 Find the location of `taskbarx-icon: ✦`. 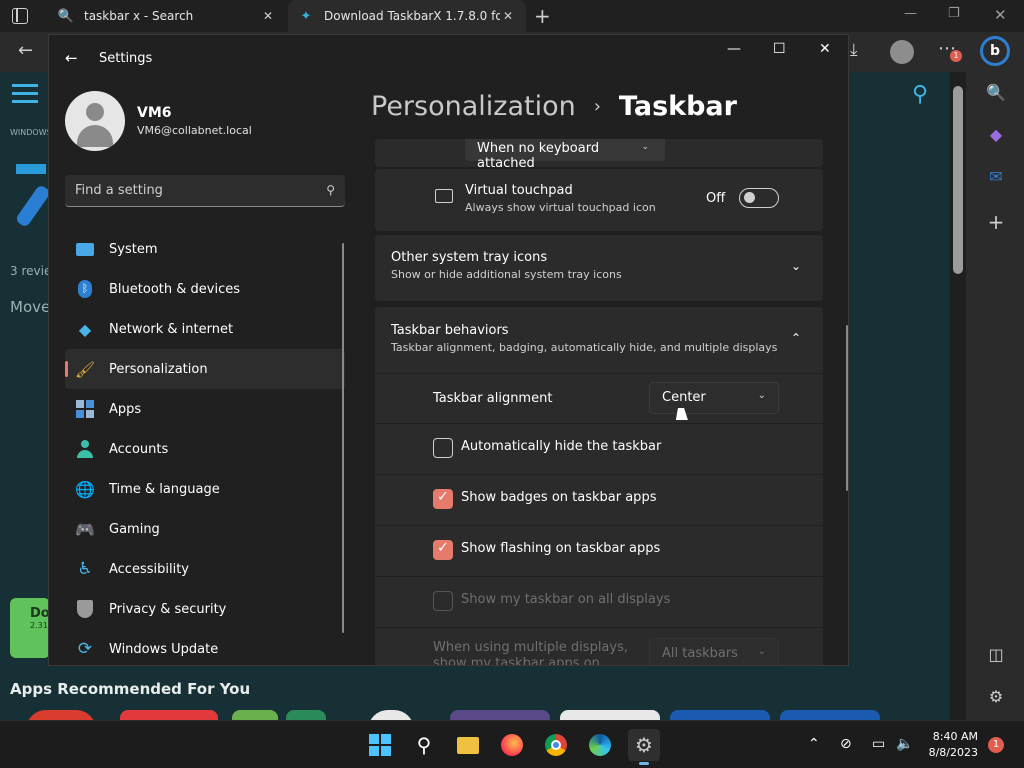

taskbarx-icon: ✦ is located at coordinates (306, 16).